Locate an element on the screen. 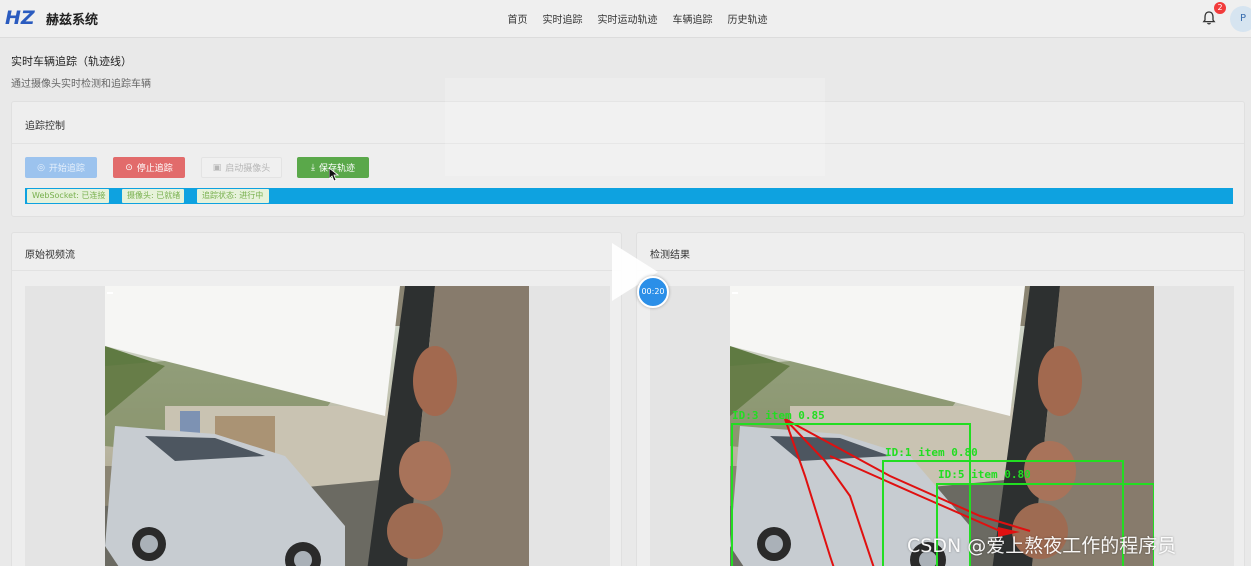  overlay-highlight is located at coordinates (635, 127).